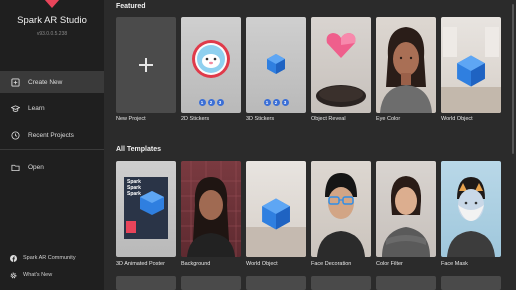 This screenshot has width=516, height=290. Describe the element at coordinates (134, 194) in the screenshot. I see `poster-word: Spark` at that location.